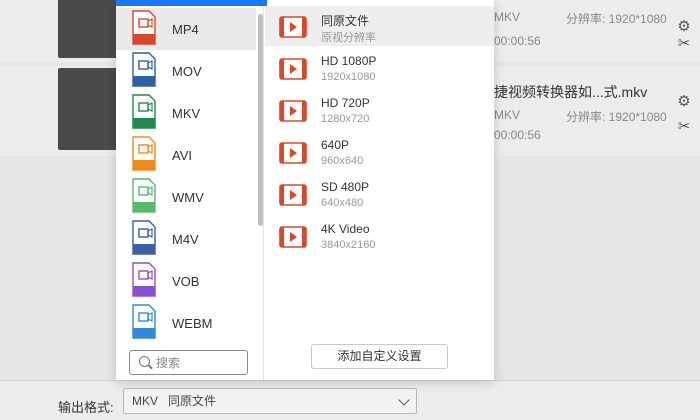 This screenshot has height=420, width=700. What do you see at coordinates (345, 187) in the screenshot?
I see `resolution-name: SD 480P` at bounding box center [345, 187].